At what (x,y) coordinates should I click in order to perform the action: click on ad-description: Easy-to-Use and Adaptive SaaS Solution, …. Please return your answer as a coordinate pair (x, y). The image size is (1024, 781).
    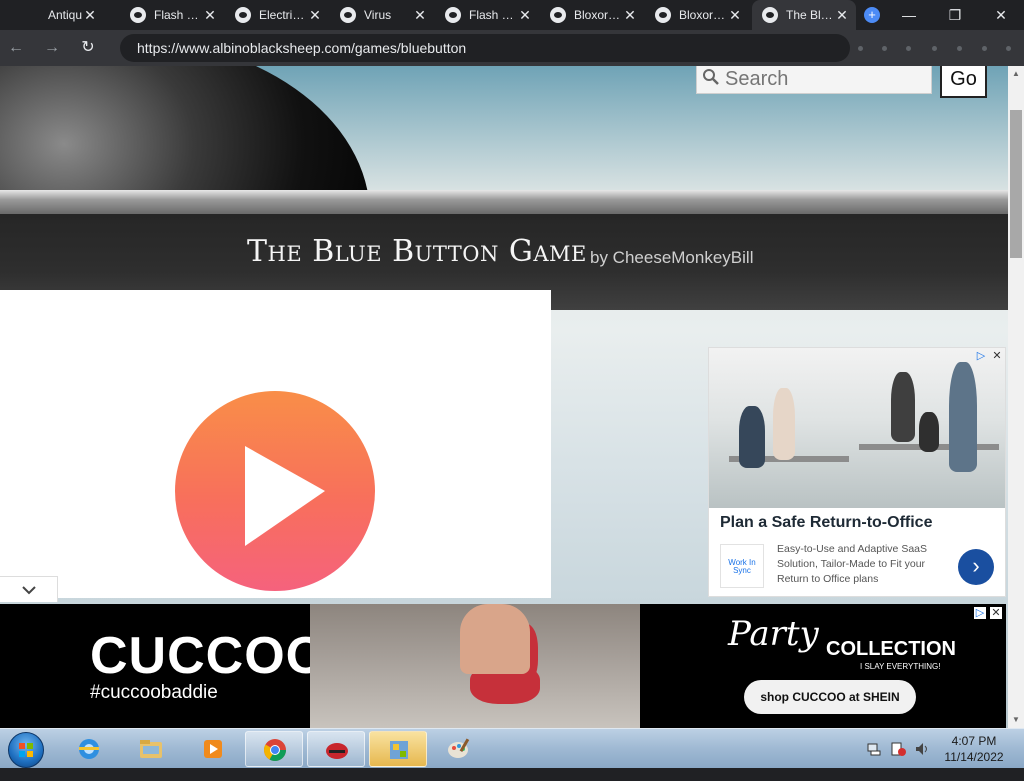
    Looking at the image, I should click on (852, 564).